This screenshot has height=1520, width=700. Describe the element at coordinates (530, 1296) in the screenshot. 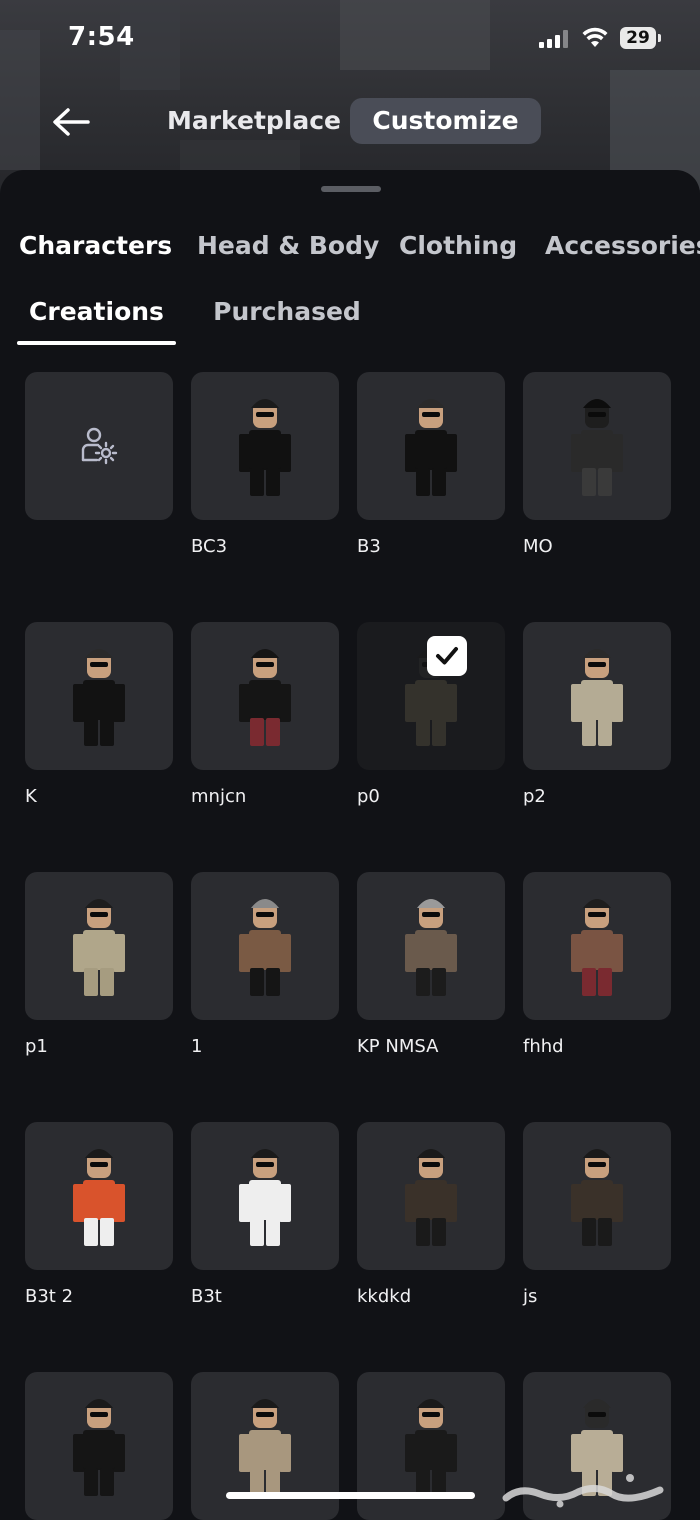

I see `character-name: js` at that location.